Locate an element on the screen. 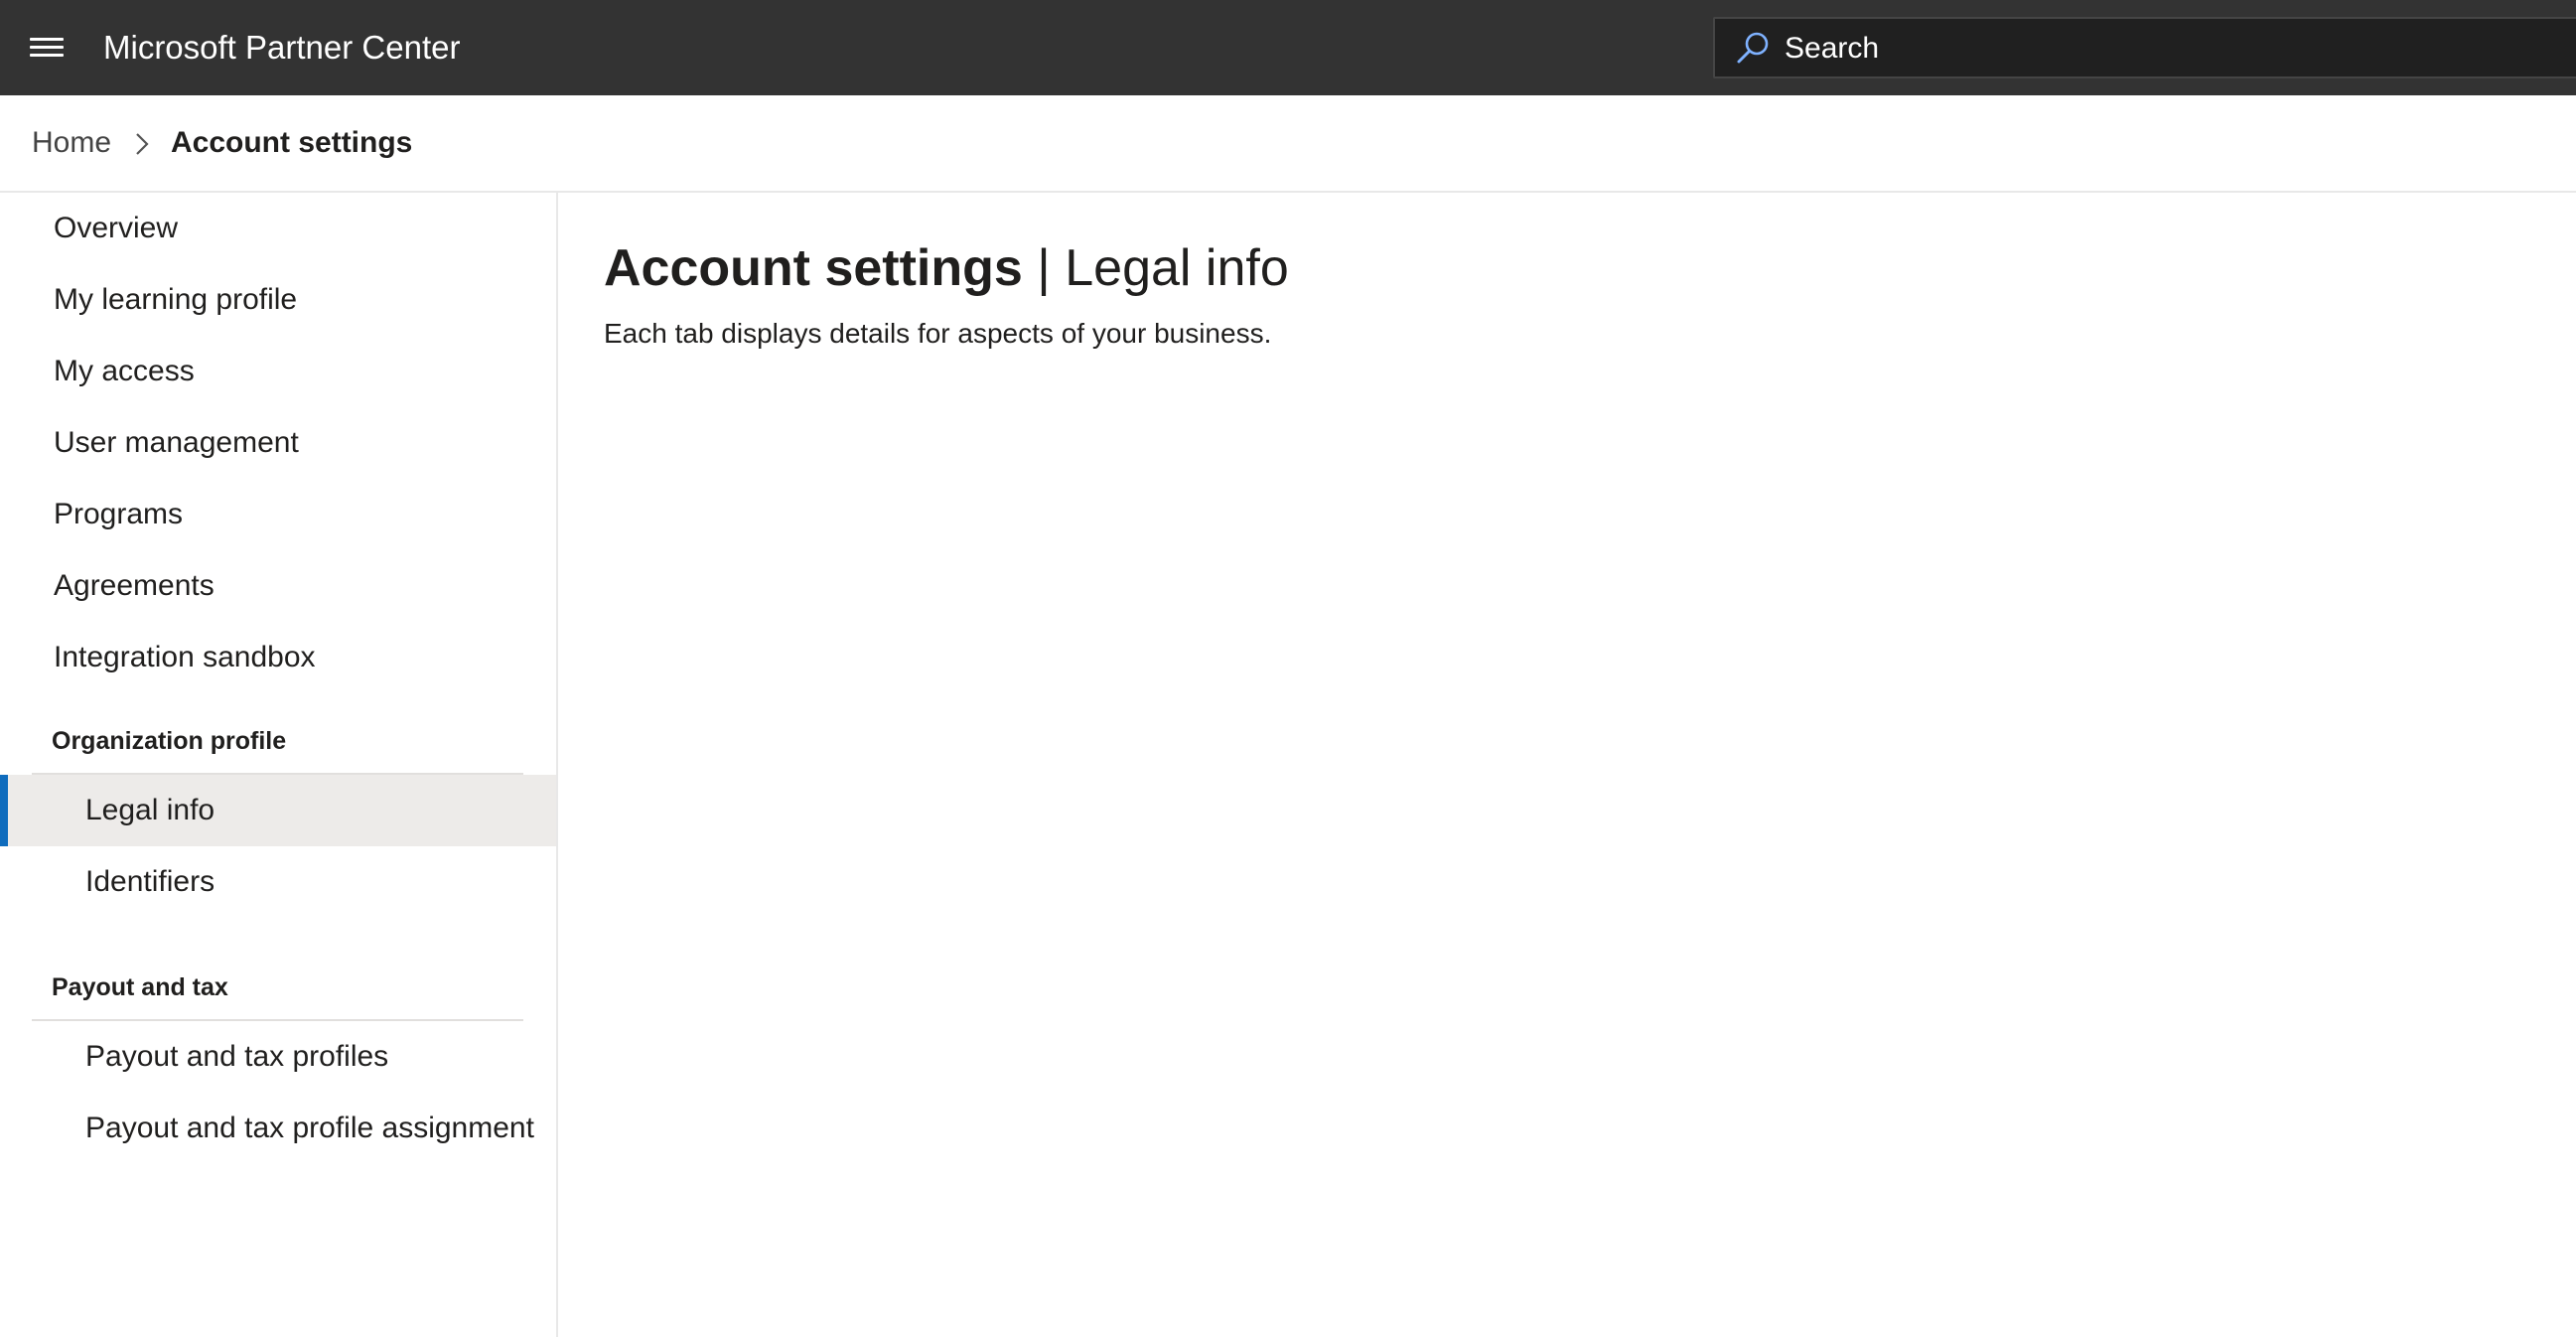 The height and width of the screenshot is (1337, 2576). breadcrumb-home-link: Home is located at coordinates (71, 143).